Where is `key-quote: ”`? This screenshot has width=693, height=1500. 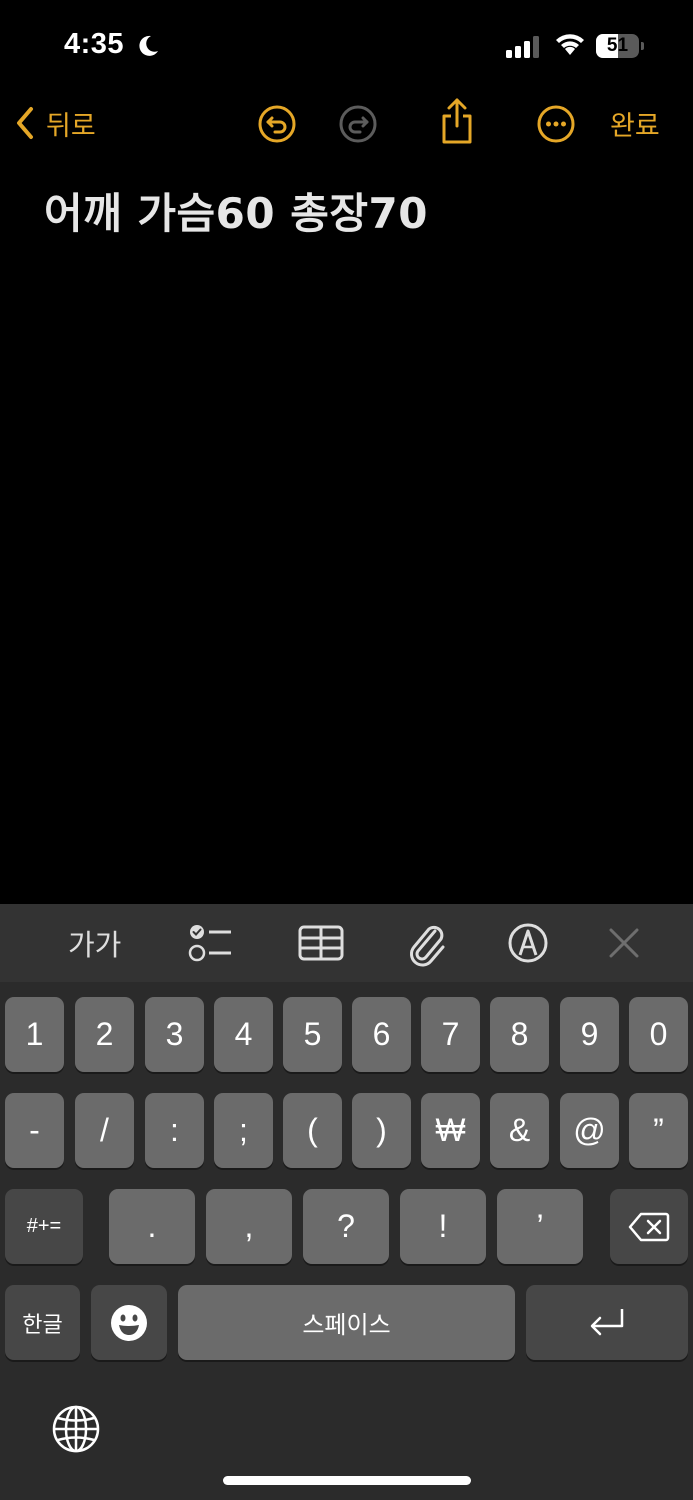 key-quote: ” is located at coordinates (658, 1130).